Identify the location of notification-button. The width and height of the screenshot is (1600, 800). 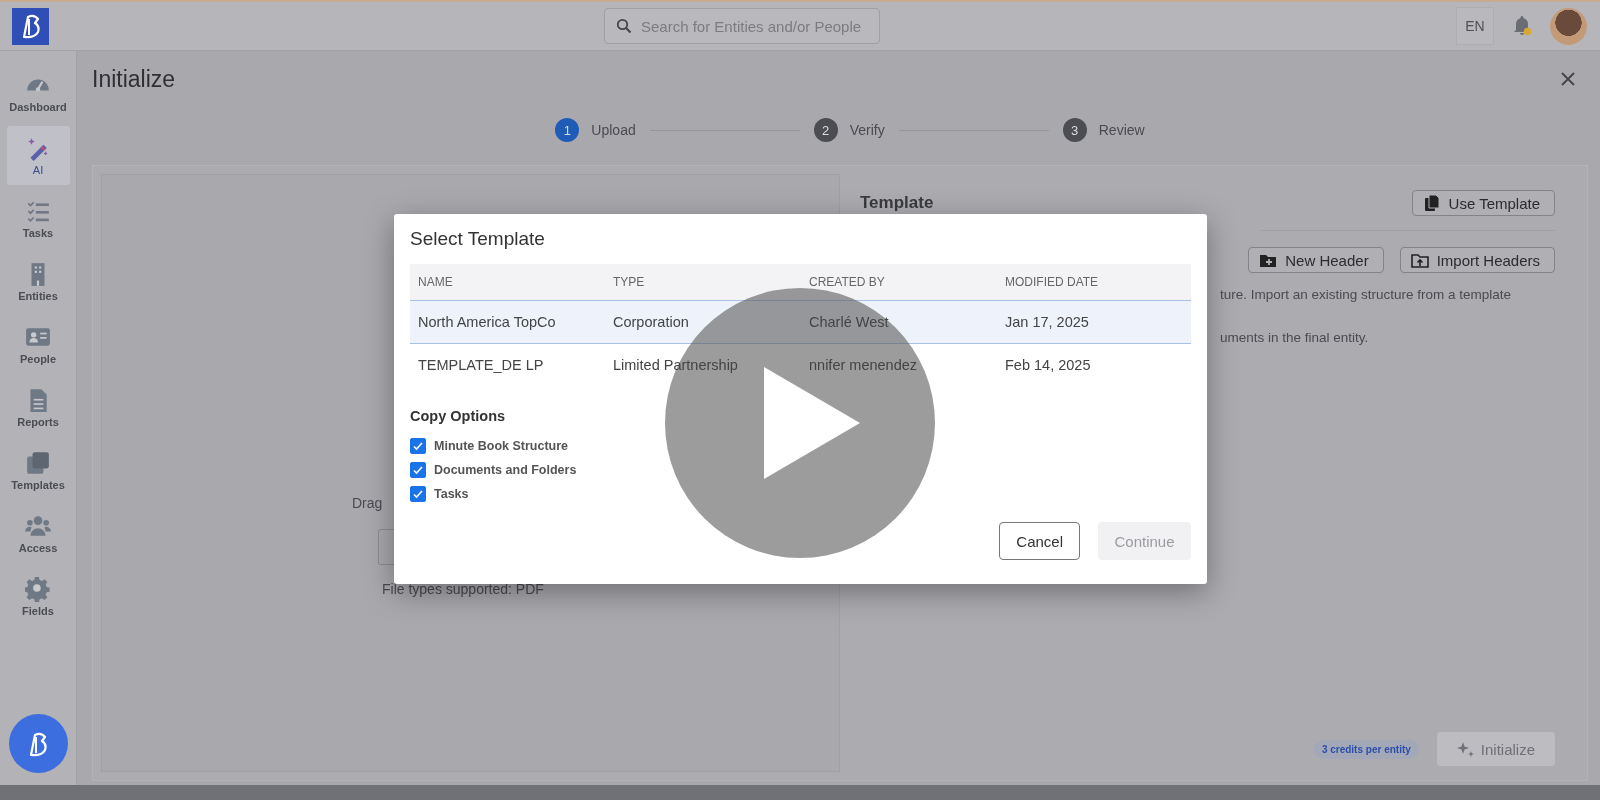
(1522, 26).